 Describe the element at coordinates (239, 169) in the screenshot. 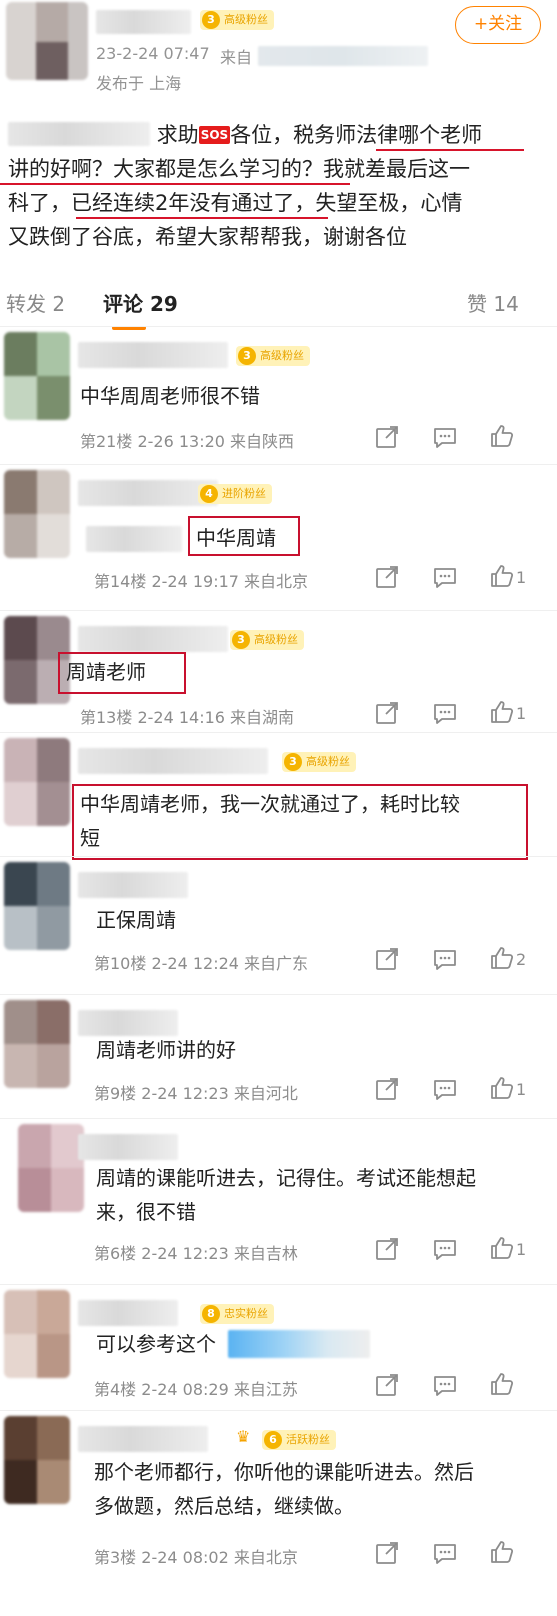

I see `post-text: 讲的好啊？大家都是怎么学习的？我就差最后这一` at that location.